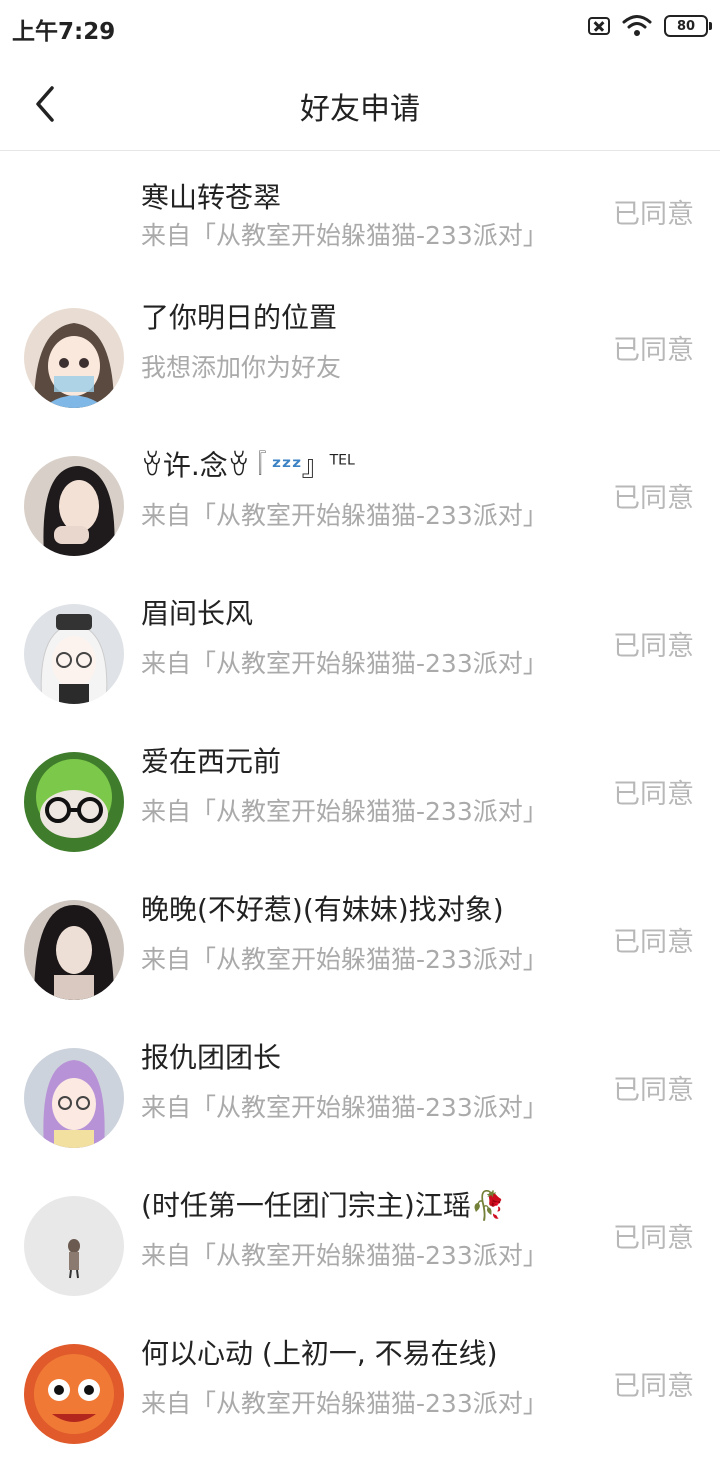 Image resolution: width=720 pixels, height=1482 pixels. Describe the element at coordinates (64, 32) in the screenshot. I see `status-time: 上午7:29` at that location.